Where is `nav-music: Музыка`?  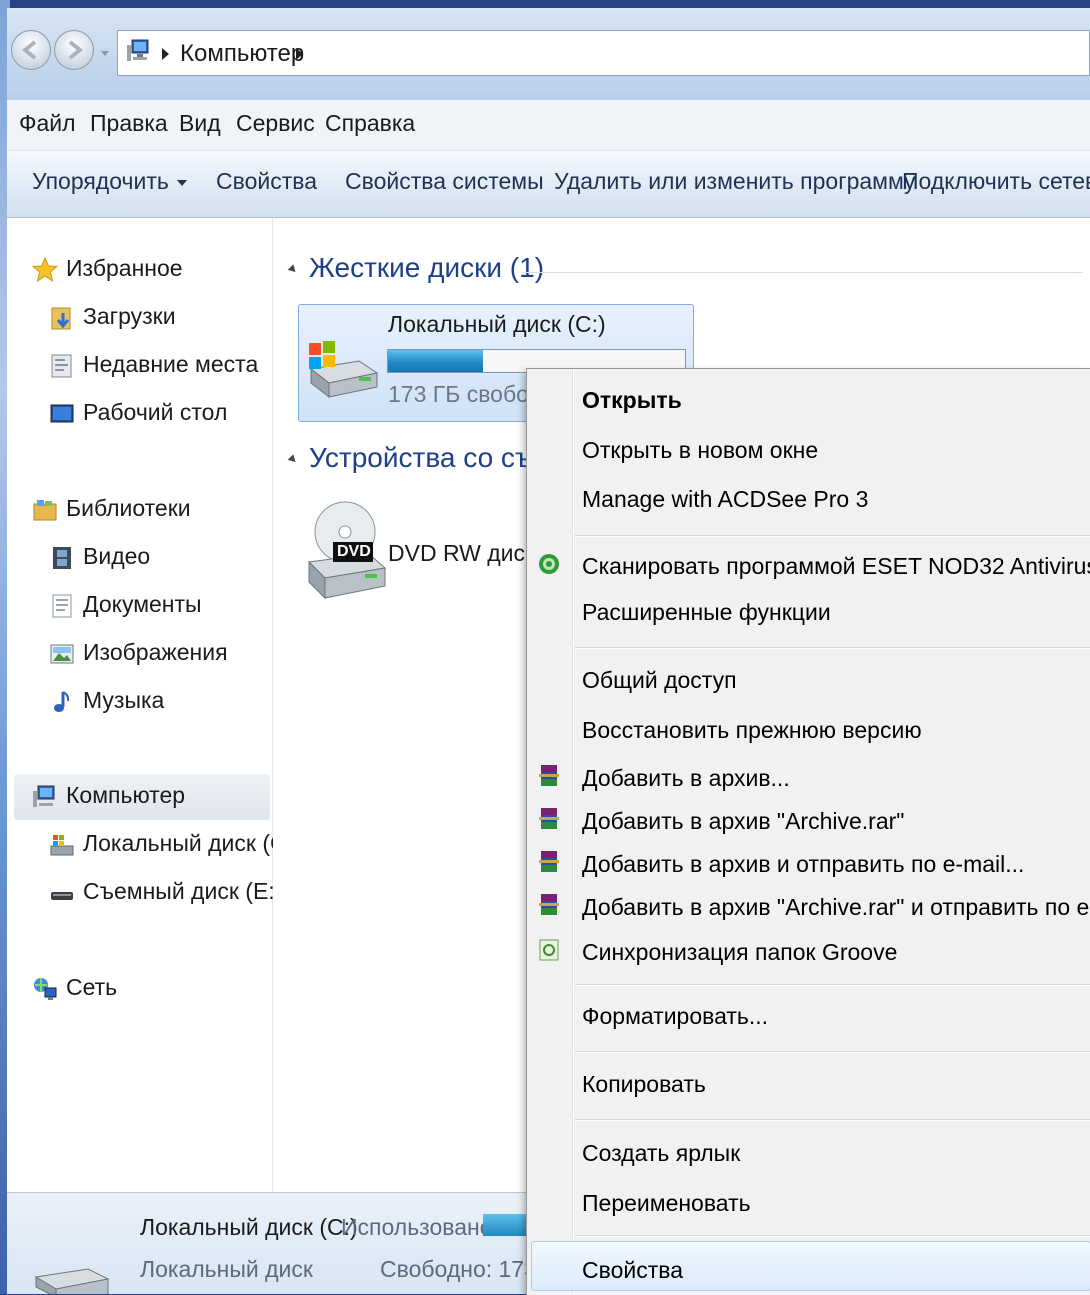 nav-music: Музыка is located at coordinates (106, 701).